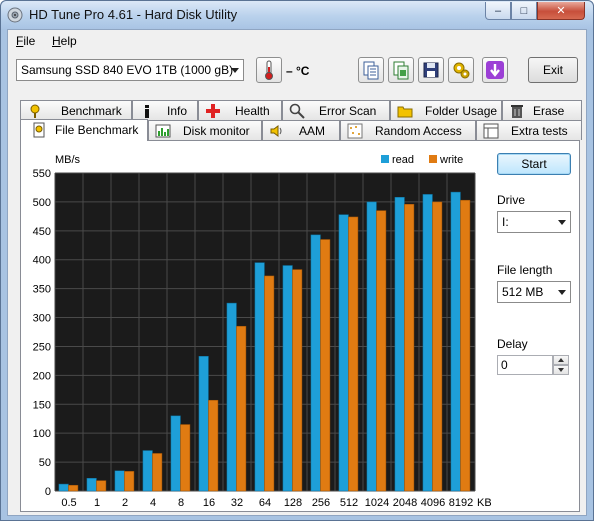 The image size is (594, 521). What do you see at coordinates (181, 503) in the screenshot?
I see `x-tick-label: 8` at bounding box center [181, 503].